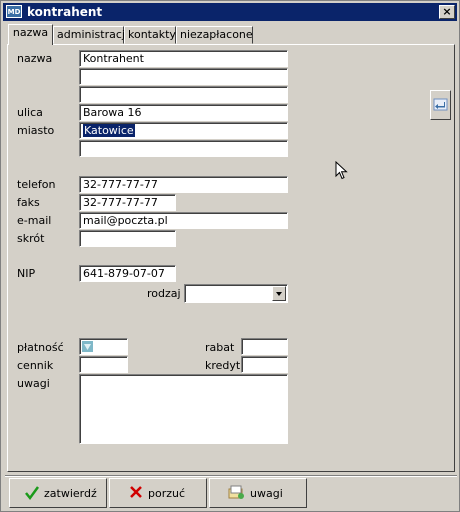 The image size is (460, 512). Describe the element at coordinates (214, 35) in the screenshot. I see `tab-niezaplacone: niezapłacone` at that location.